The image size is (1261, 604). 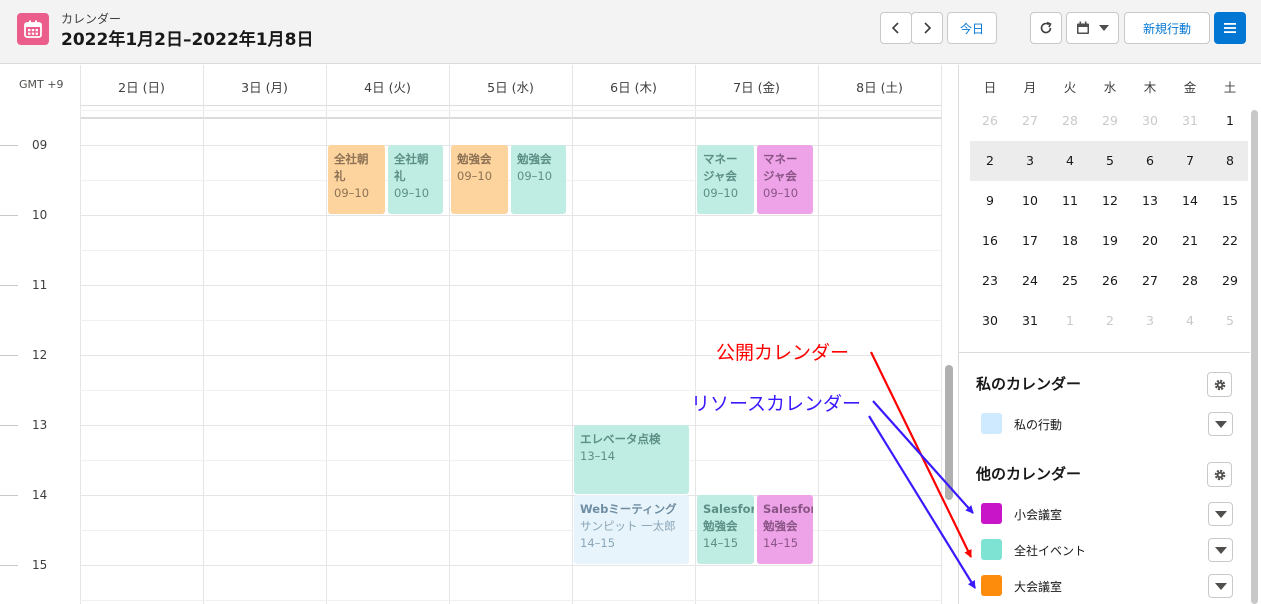 I want to click on day-header: 3日 (月), so click(x=264, y=86).